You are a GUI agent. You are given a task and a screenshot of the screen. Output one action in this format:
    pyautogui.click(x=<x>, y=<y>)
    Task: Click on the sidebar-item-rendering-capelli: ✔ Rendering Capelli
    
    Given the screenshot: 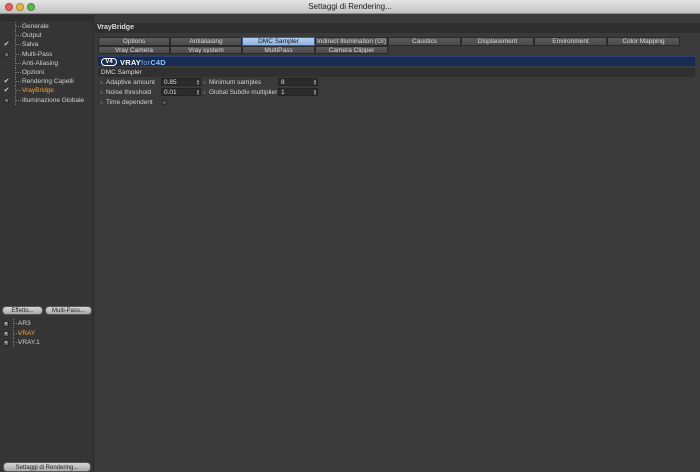 What is the action you would take?
    pyautogui.click(x=47, y=82)
    